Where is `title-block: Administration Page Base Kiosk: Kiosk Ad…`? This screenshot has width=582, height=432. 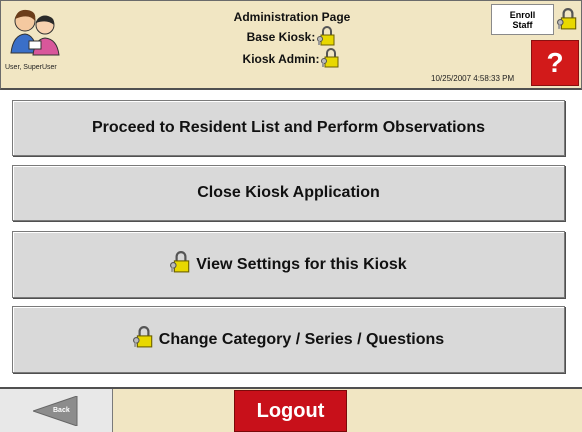 title-block: Administration Page Base Kiosk: Kiosk Ad… is located at coordinates (292, 40).